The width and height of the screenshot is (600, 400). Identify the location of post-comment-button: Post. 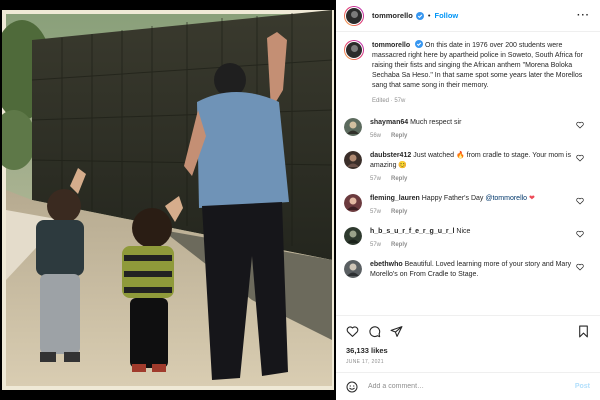
(582, 386).